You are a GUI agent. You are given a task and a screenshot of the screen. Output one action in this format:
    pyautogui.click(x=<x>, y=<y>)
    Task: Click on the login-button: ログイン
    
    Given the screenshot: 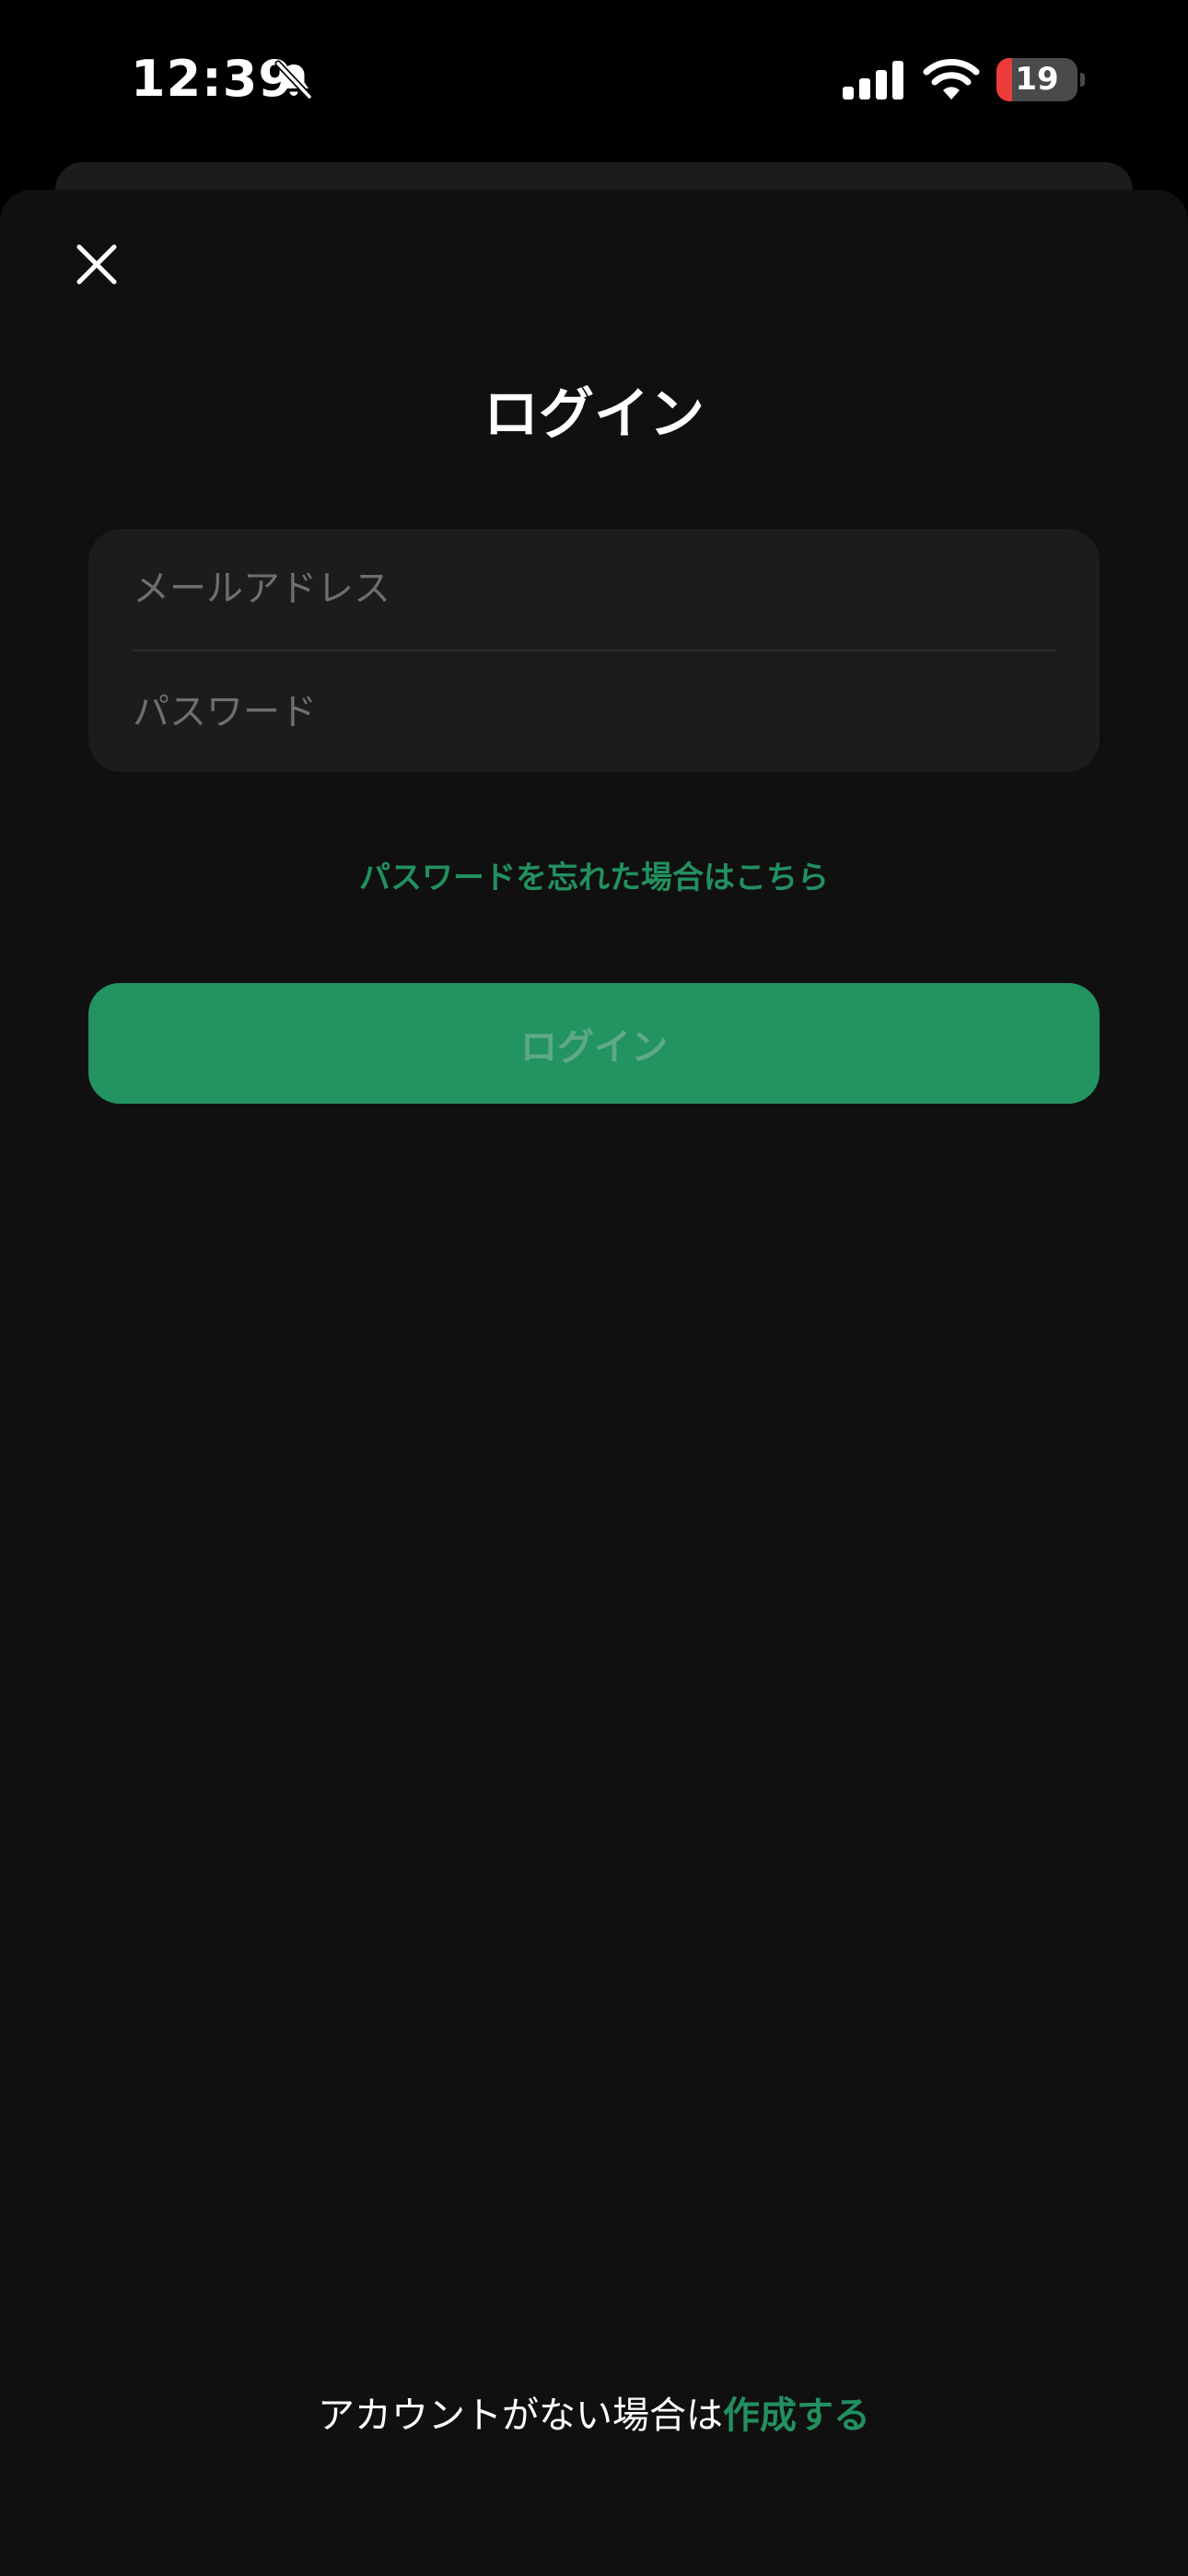 What is the action you would take?
    pyautogui.click(x=594, y=1043)
    